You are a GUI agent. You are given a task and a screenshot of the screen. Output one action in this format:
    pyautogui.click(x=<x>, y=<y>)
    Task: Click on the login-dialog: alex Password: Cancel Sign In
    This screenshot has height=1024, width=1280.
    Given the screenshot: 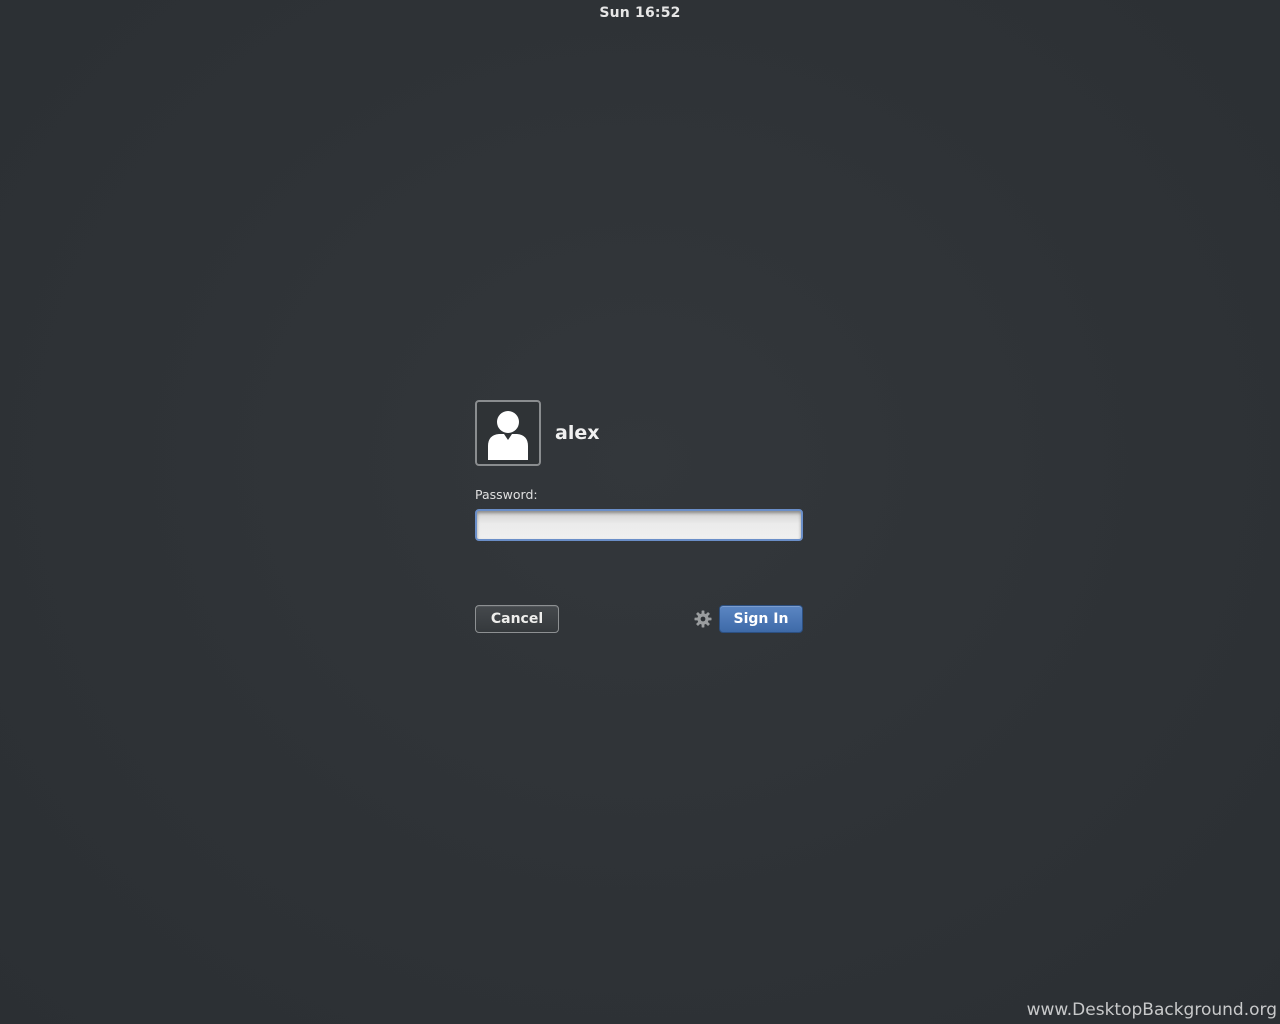 What is the action you would take?
    pyautogui.click(x=639, y=516)
    